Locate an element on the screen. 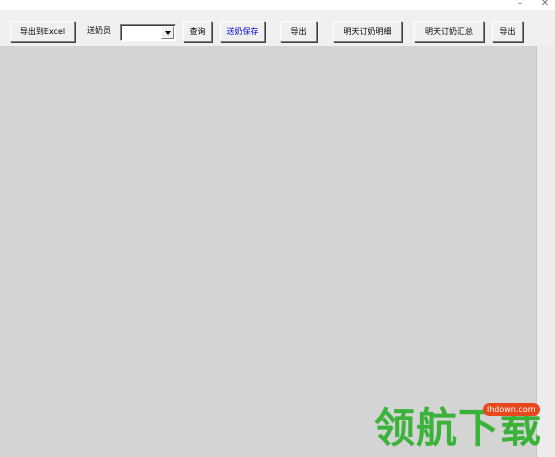 This screenshot has height=457, width=555. title-bar: – ✕ is located at coordinates (277, 5).